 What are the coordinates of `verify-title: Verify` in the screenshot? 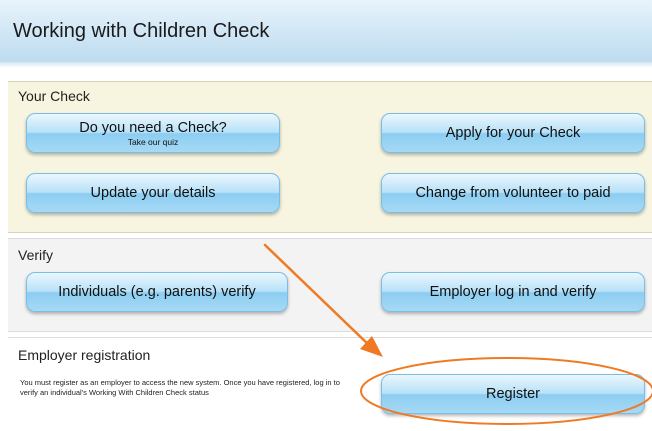 It's located at (36, 255).